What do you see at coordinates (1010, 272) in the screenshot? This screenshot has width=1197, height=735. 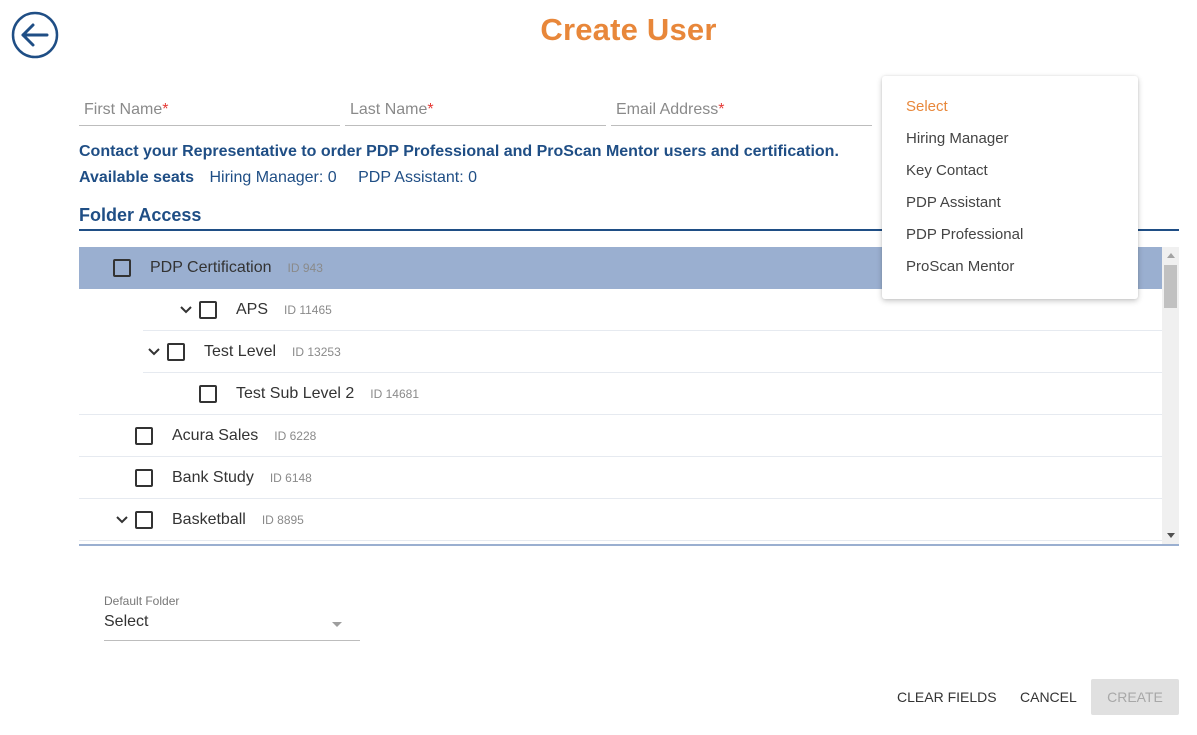 I see `role-option-proscan-mentor: ProScan Mentor` at bounding box center [1010, 272].